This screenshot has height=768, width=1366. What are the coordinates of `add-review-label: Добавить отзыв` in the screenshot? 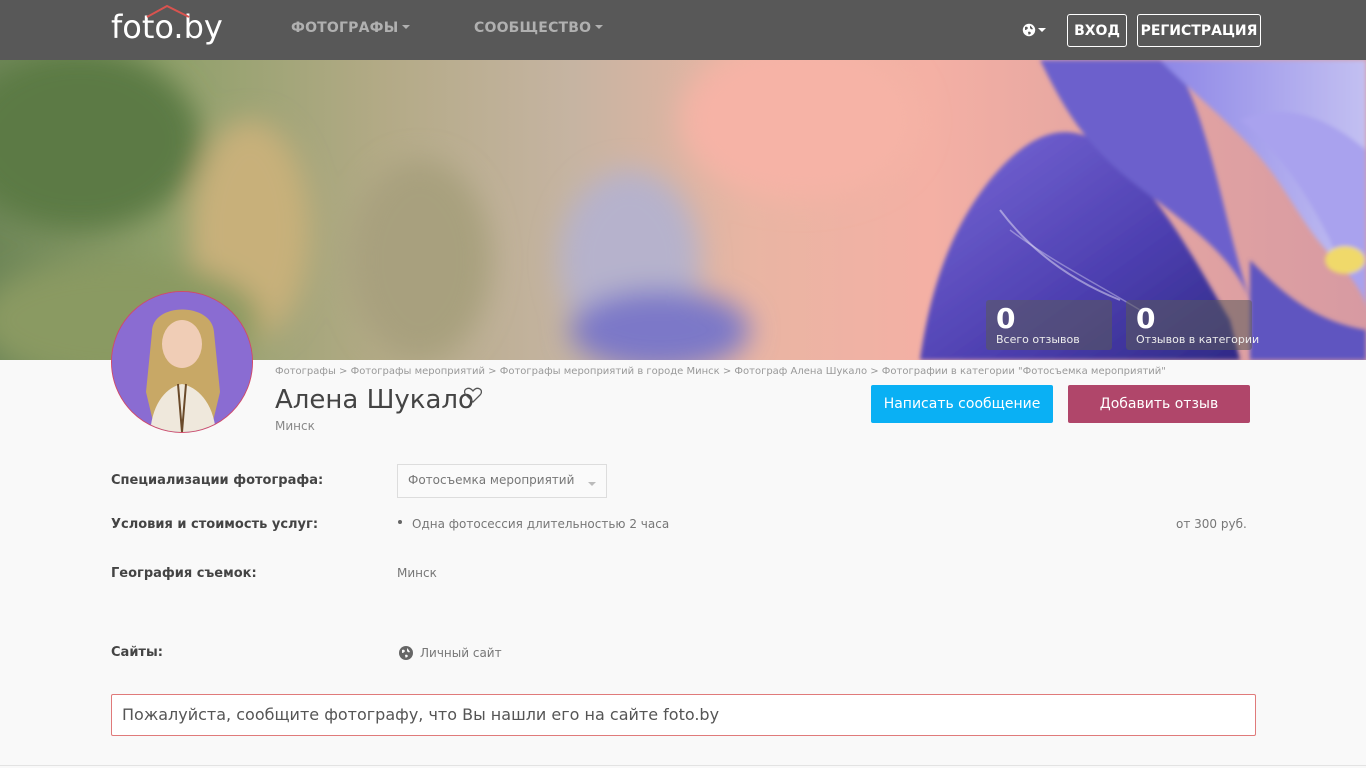 It's located at (1159, 404).